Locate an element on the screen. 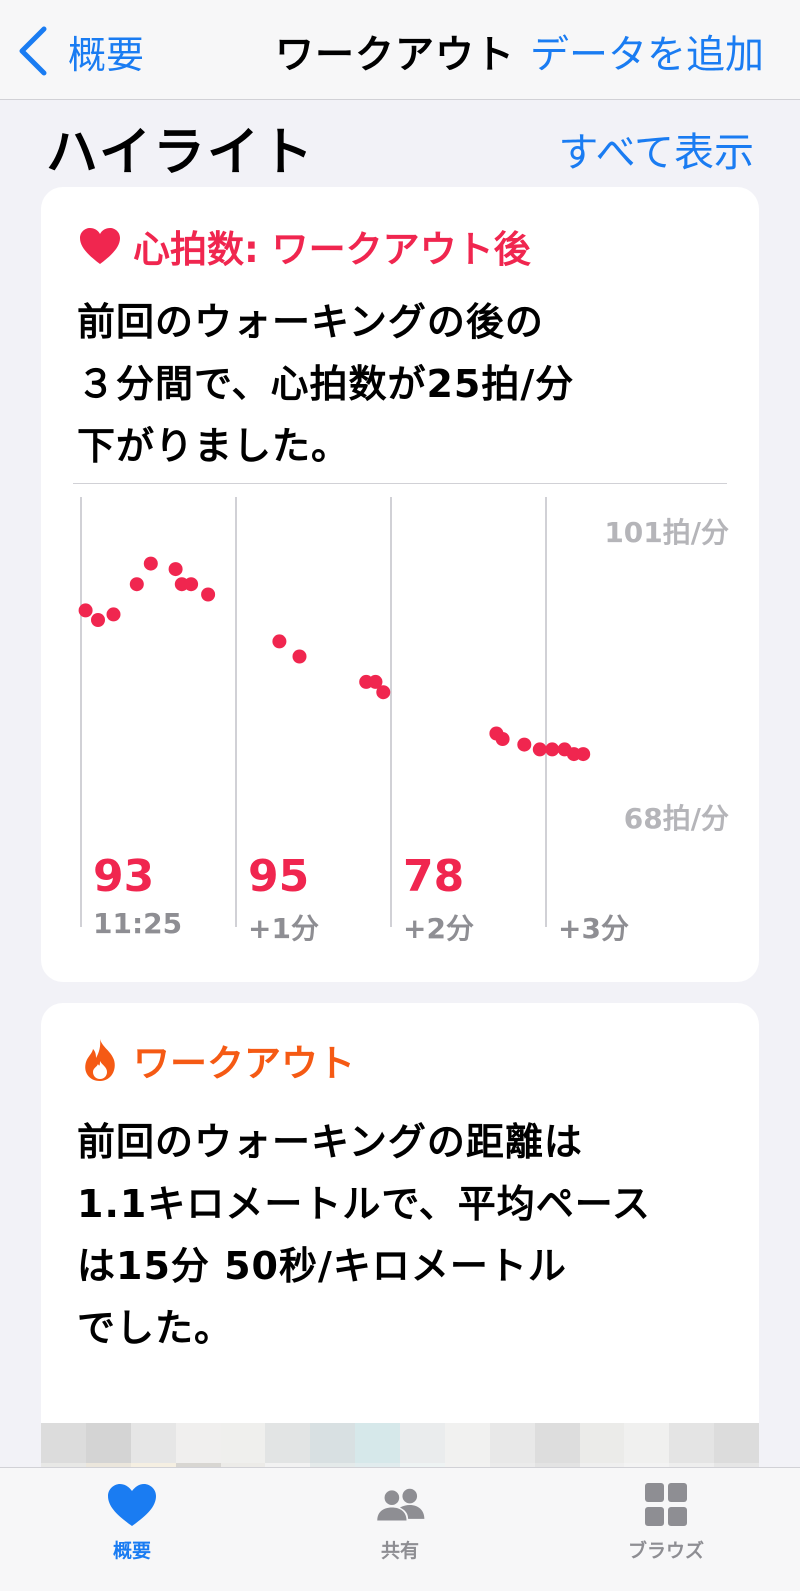 The height and width of the screenshot is (1591, 800). column-time: +2分 is located at coordinates (438, 928).